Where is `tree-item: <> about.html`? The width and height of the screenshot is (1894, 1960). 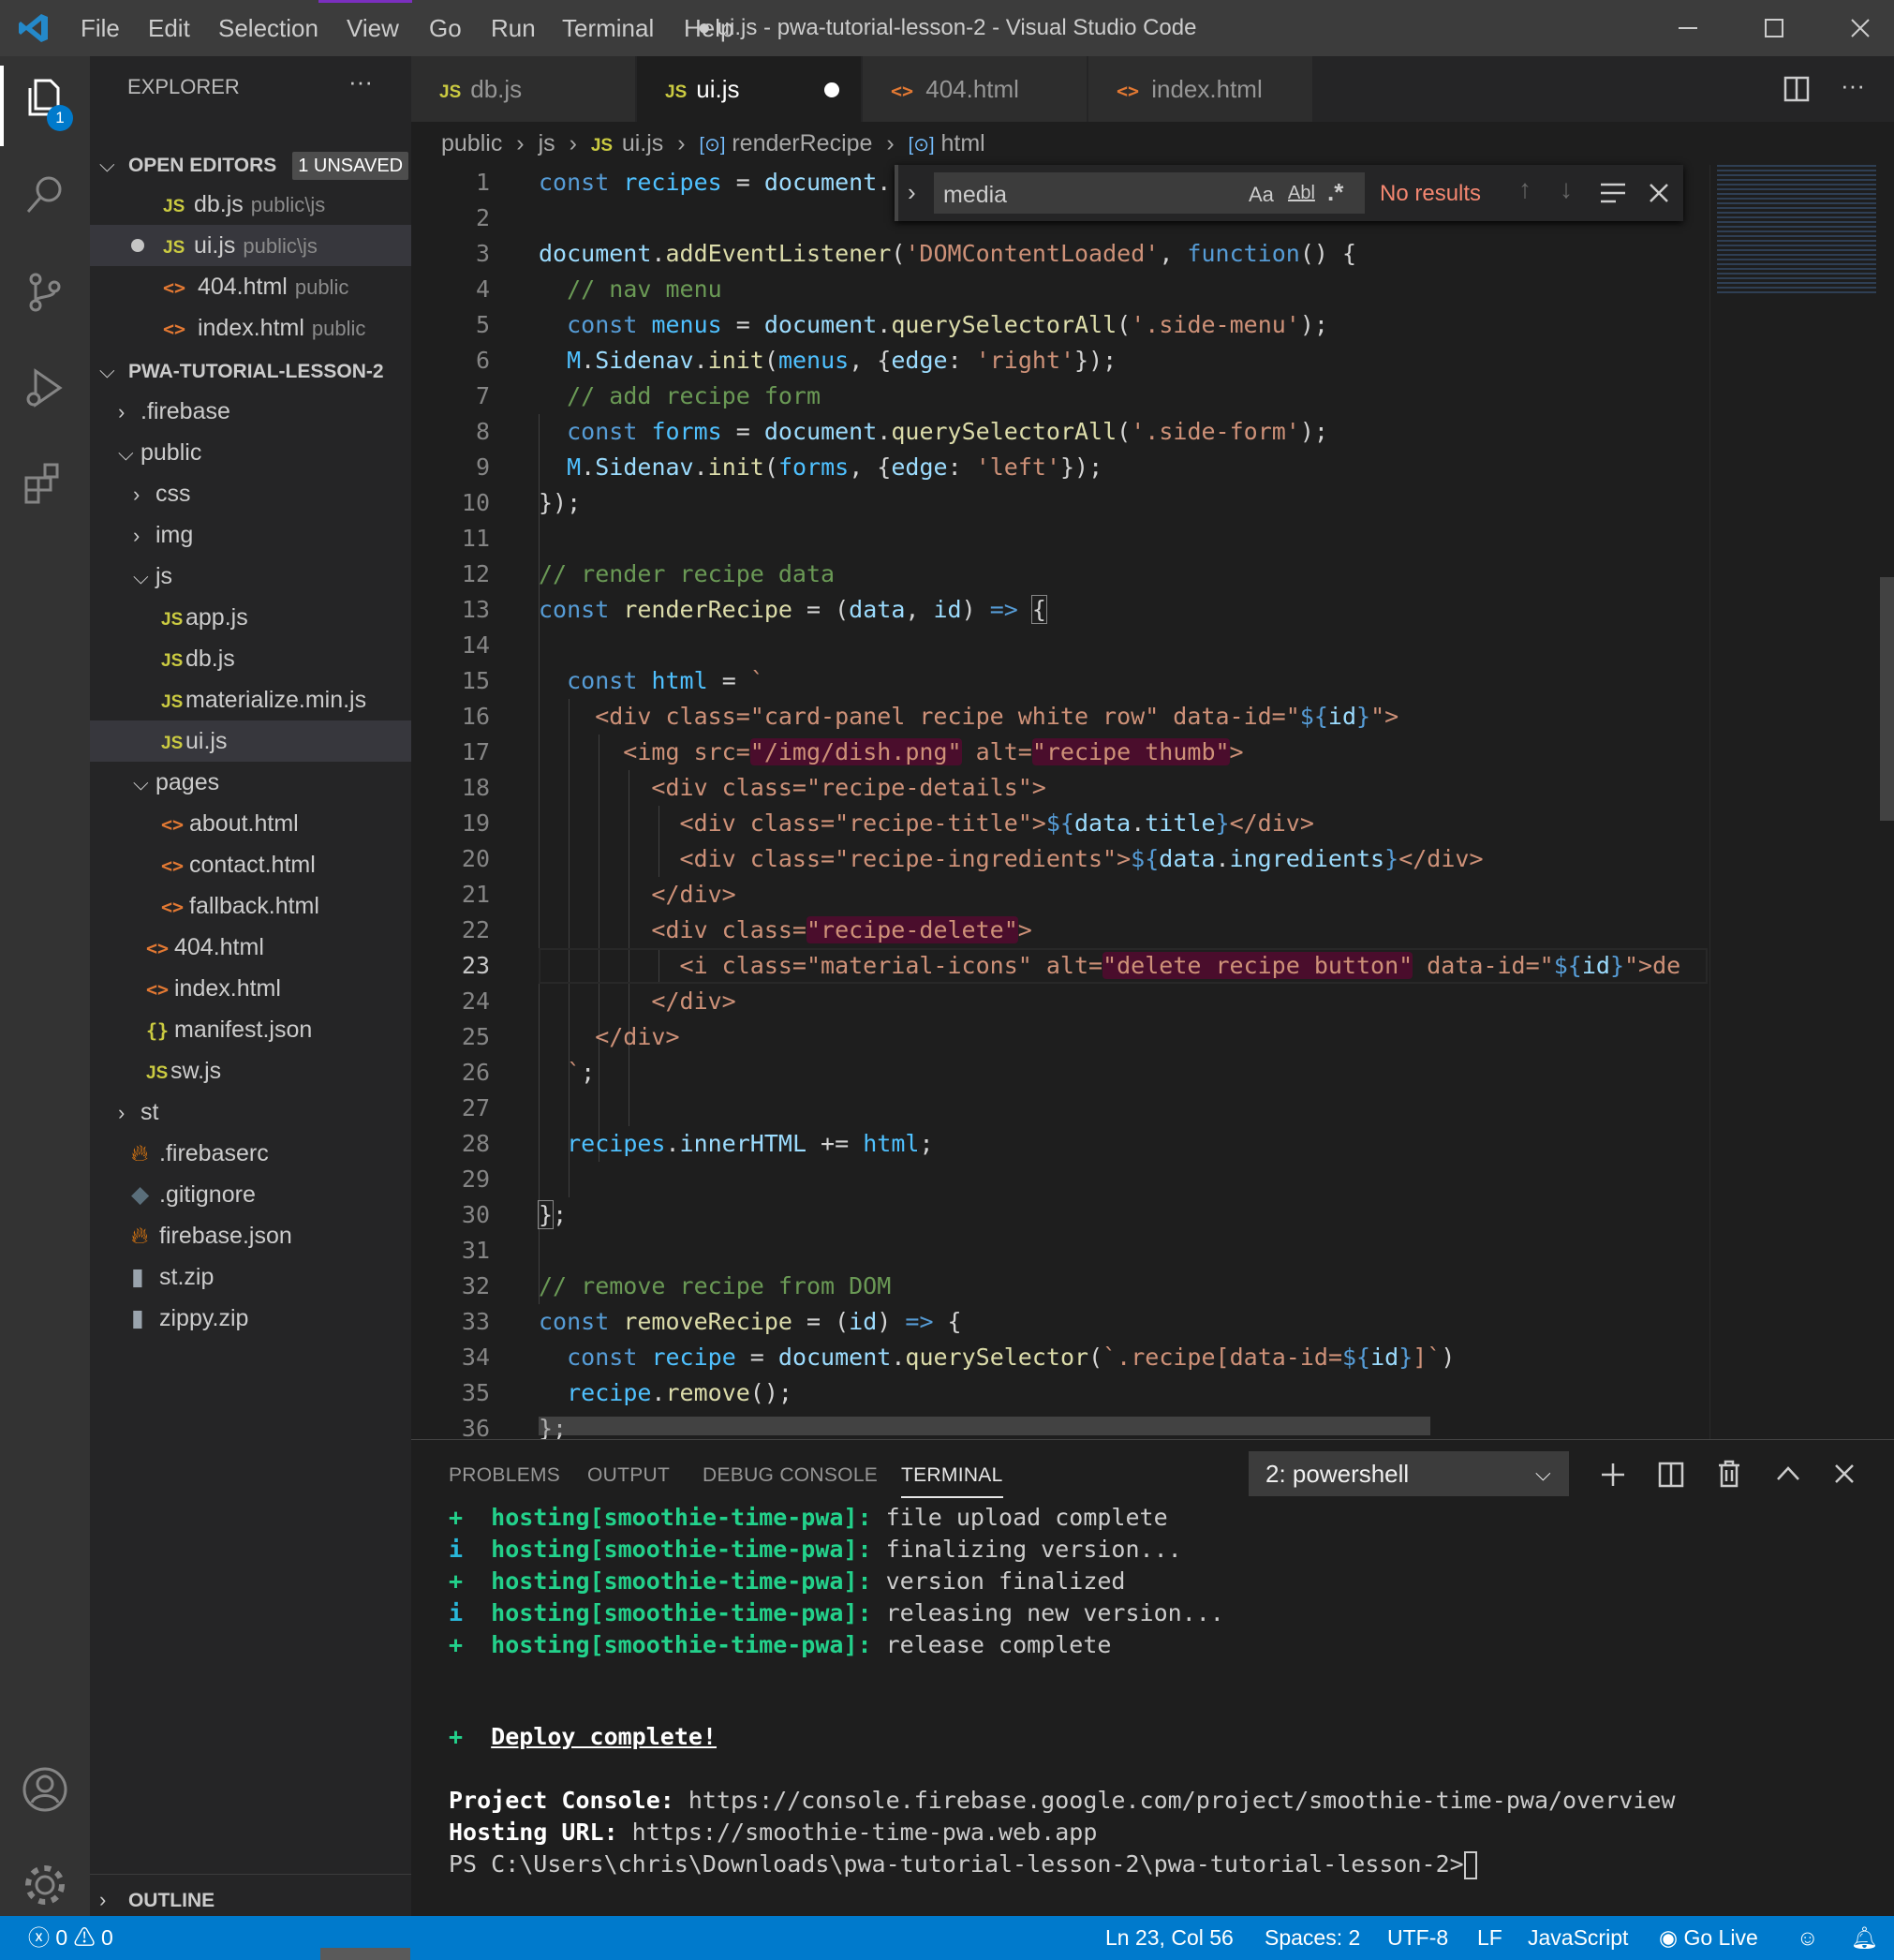 tree-item: <> about.html is located at coordinates (250, 823).